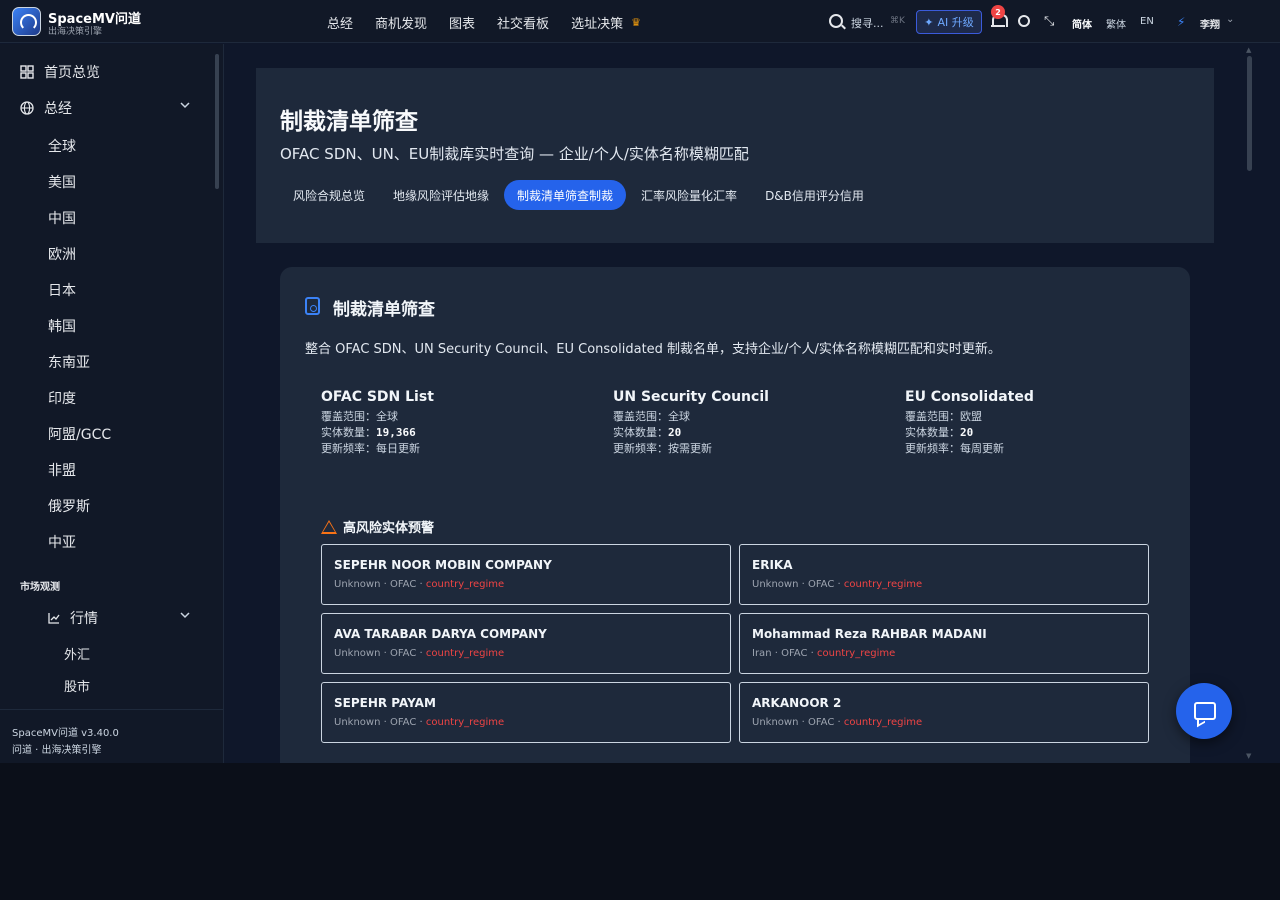  Describe the element at coordinates (54, 618) in the screenshot. I see `chart-icon` at that location.